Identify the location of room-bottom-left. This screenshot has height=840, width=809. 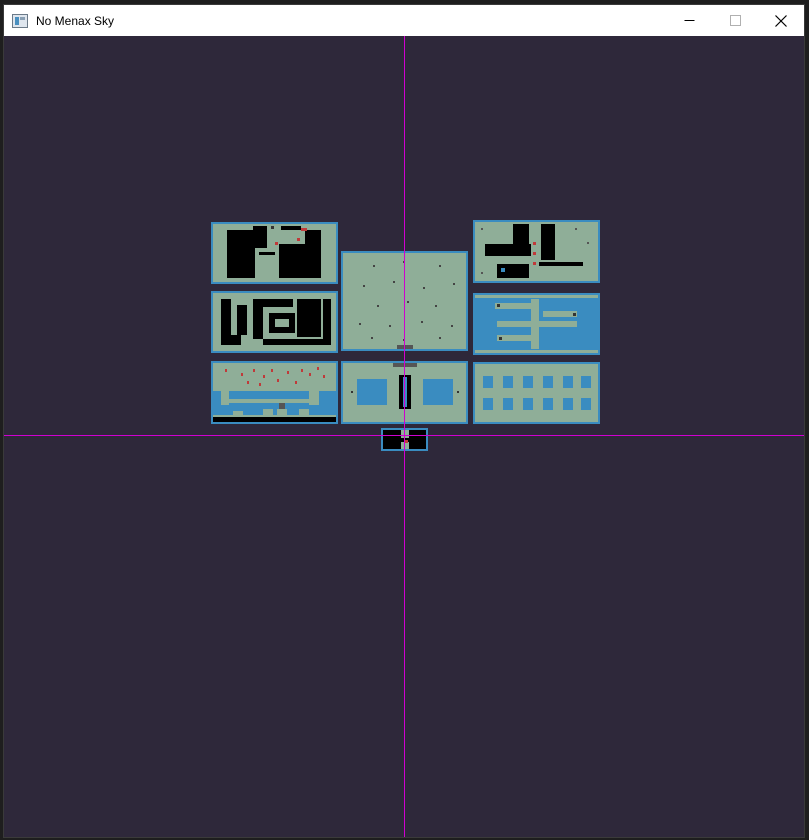
(274, 392).